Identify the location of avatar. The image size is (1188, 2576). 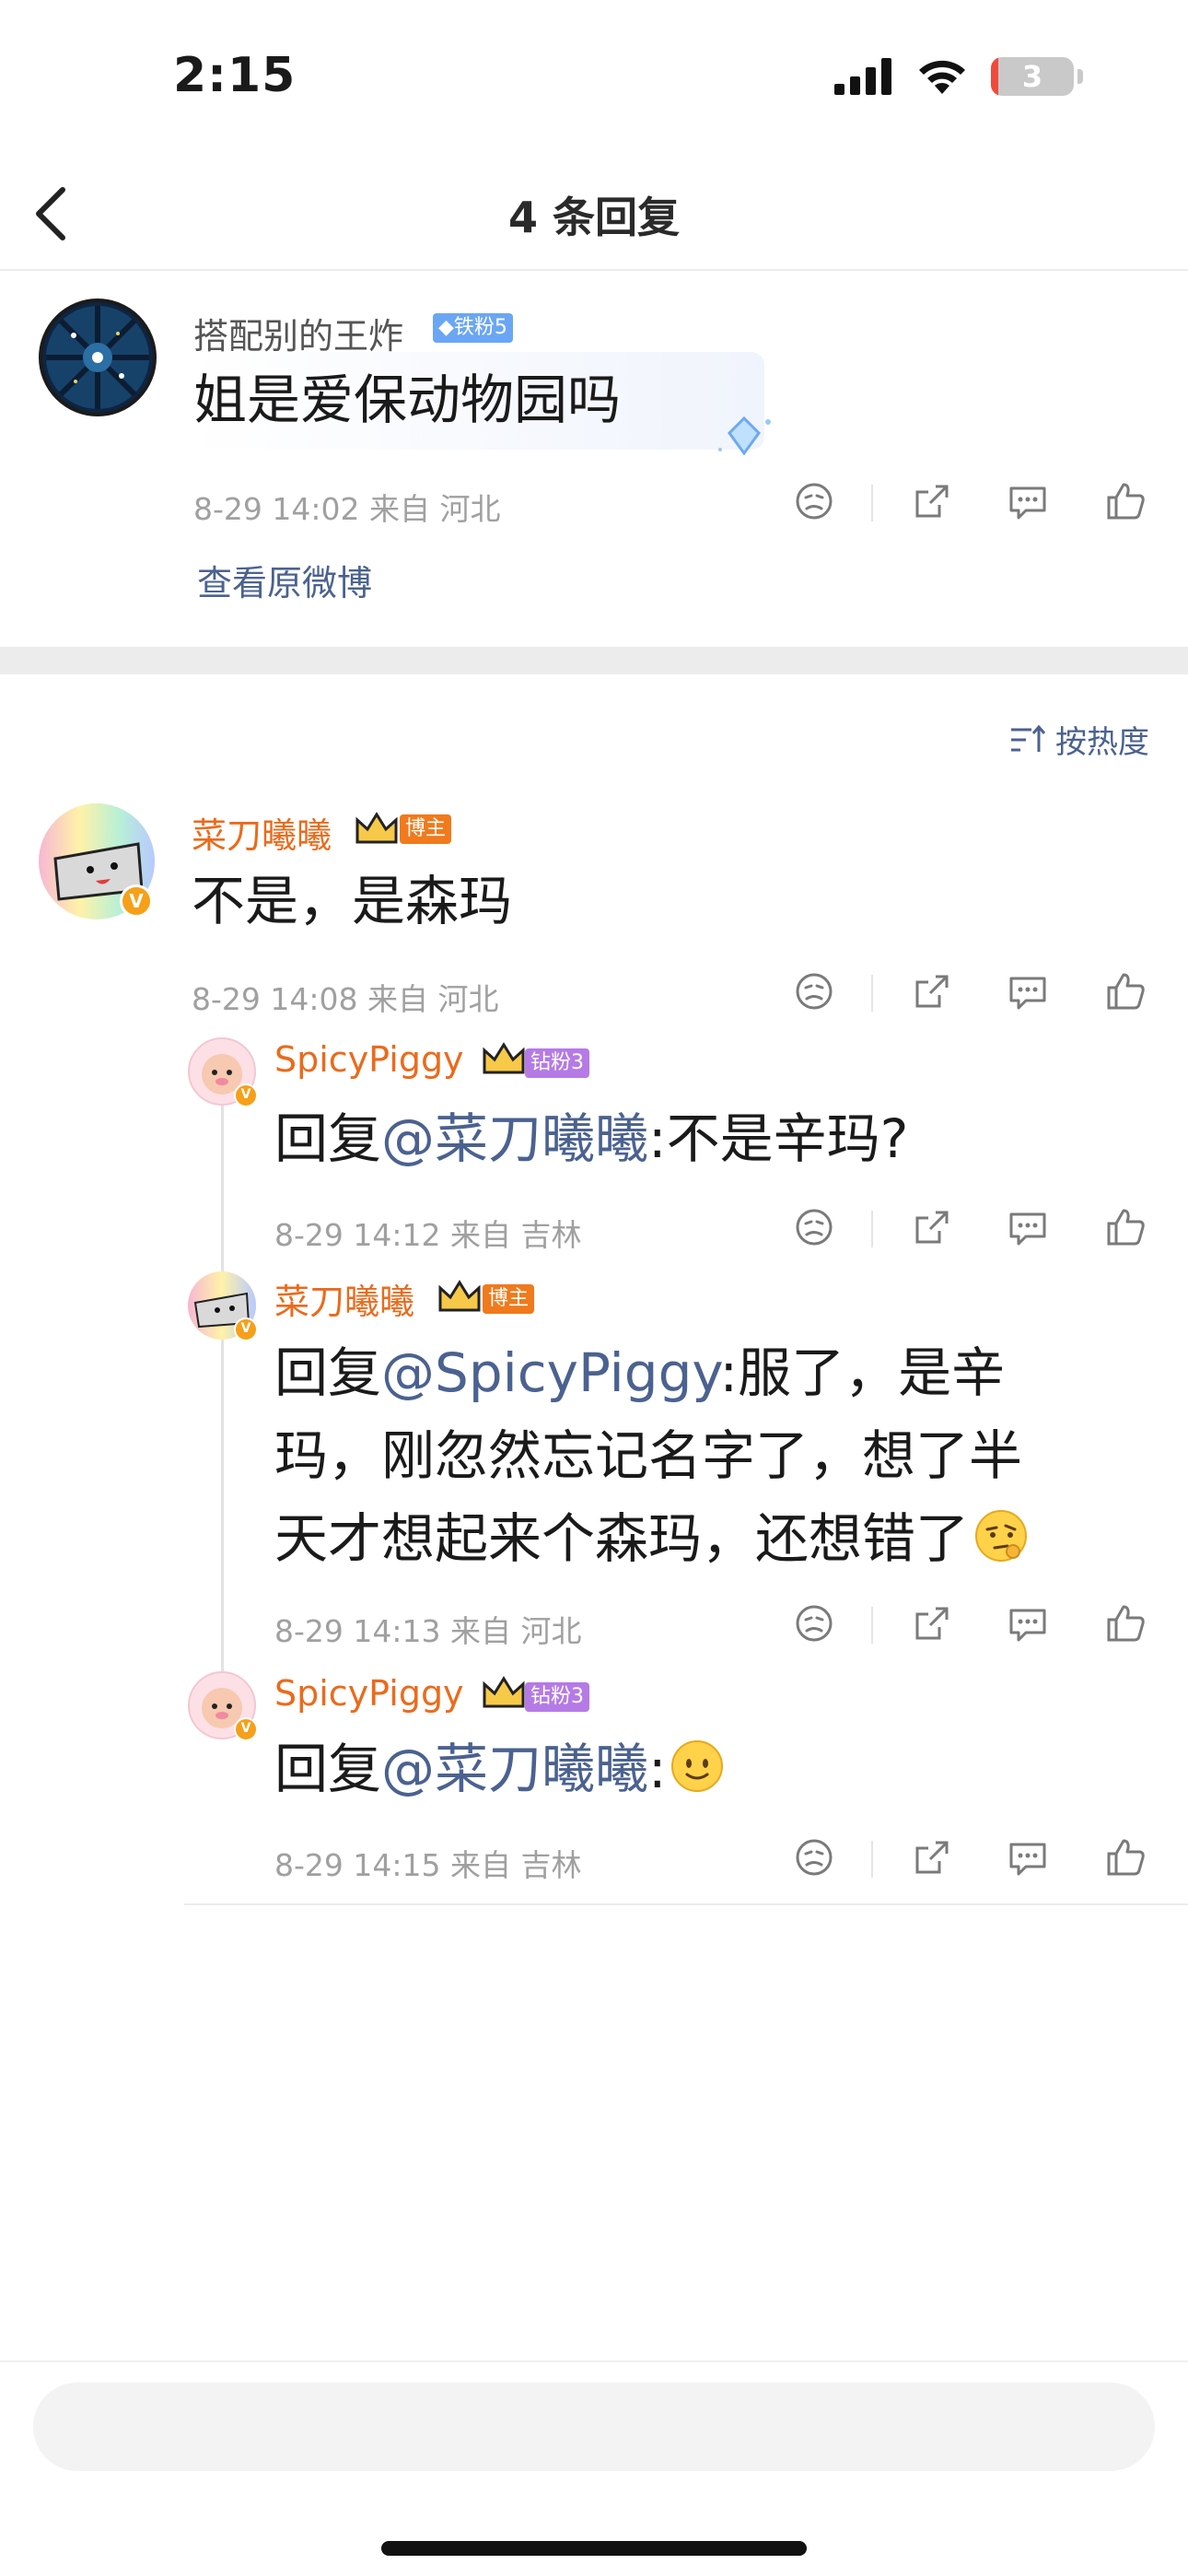
(98, 357).